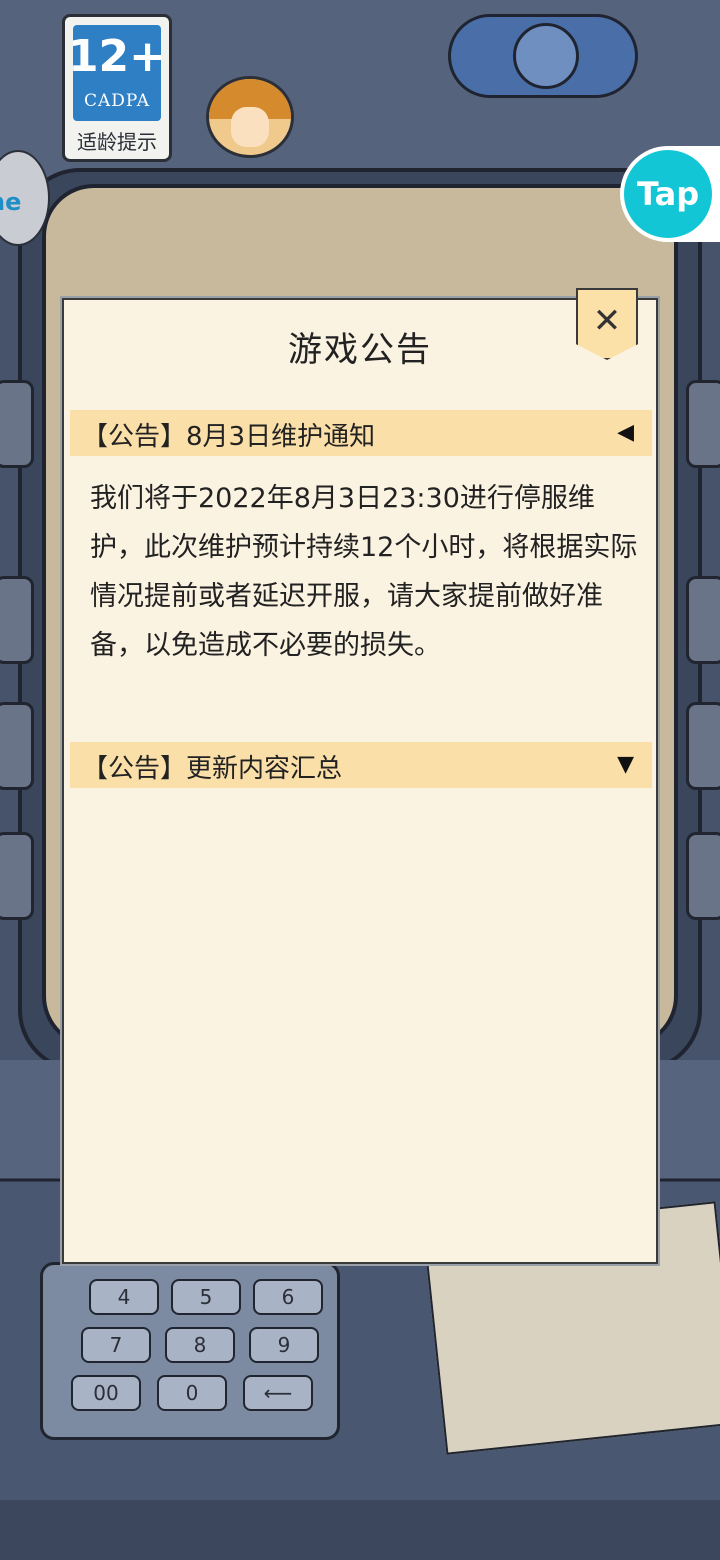  Describe the element at coordinates (625, 432) in the screenshot. I see `collapse-arrow-icon: ◀` at that location.